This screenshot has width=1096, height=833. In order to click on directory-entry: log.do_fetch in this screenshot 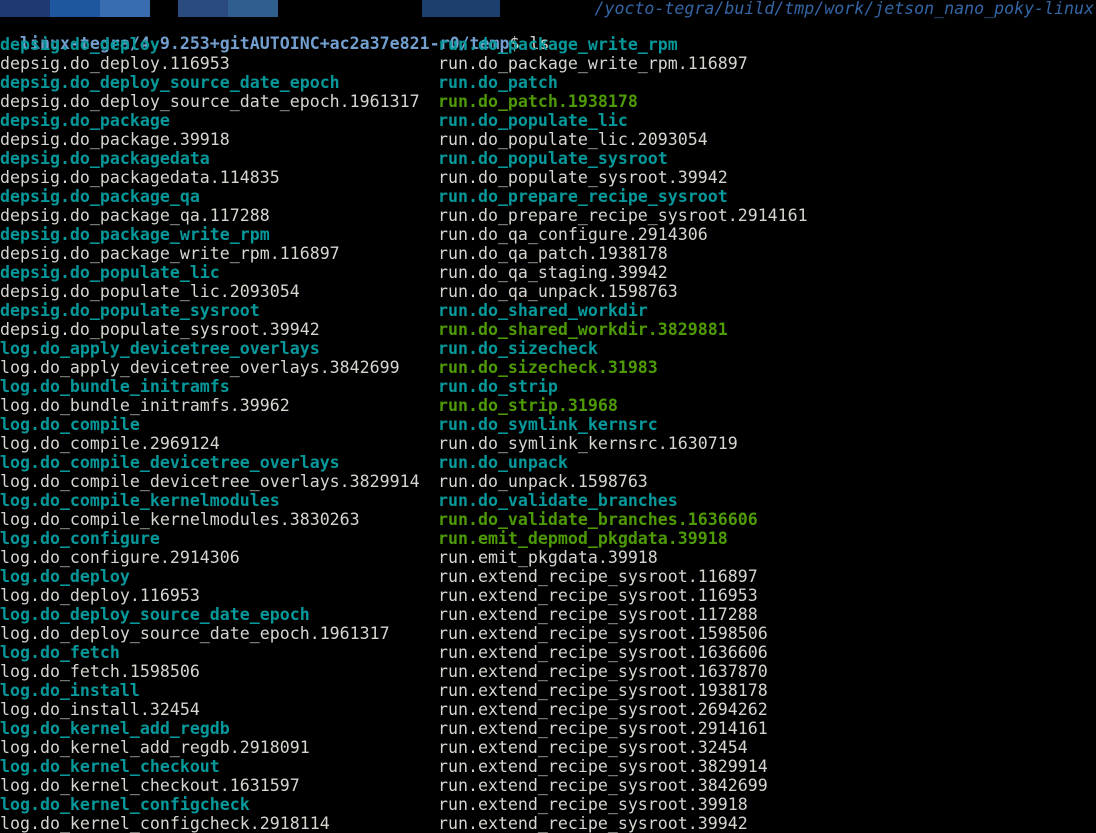, I will do `click(60, 652)`.